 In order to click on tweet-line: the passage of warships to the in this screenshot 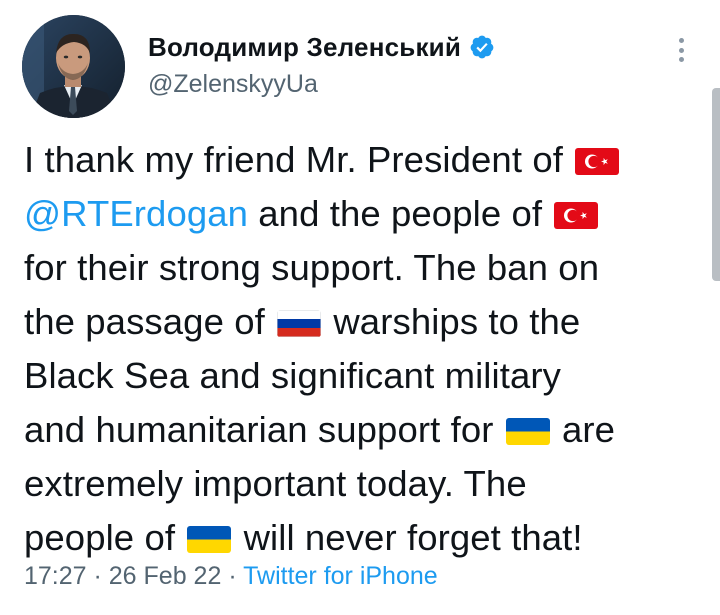, I will do `click(364, 322)`.